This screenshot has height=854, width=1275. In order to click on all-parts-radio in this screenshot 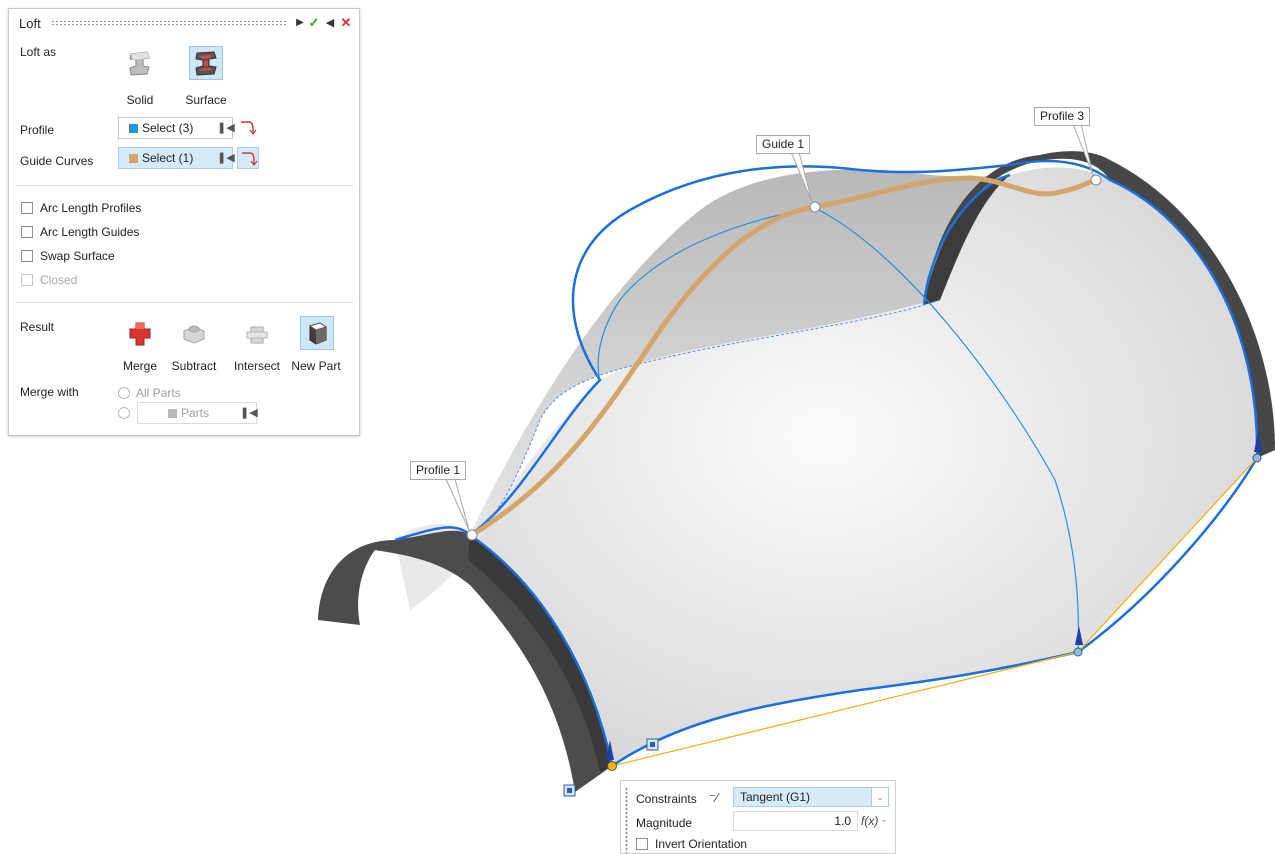, I will do `click(124, 393)`.